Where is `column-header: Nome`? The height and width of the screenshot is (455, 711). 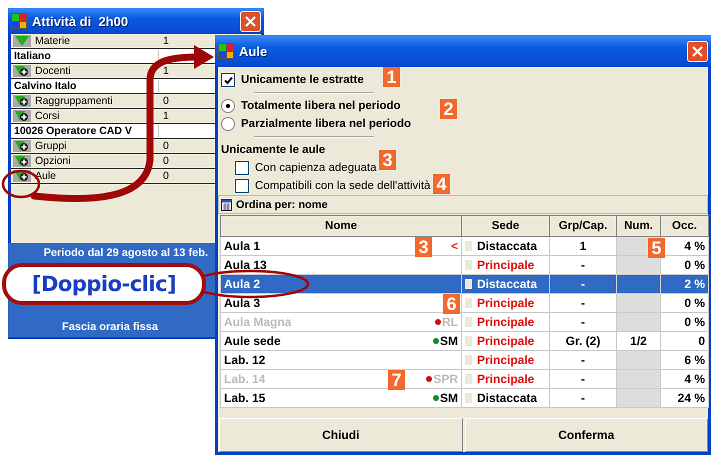 column-header: Nome is located at coordinates (341, 226).